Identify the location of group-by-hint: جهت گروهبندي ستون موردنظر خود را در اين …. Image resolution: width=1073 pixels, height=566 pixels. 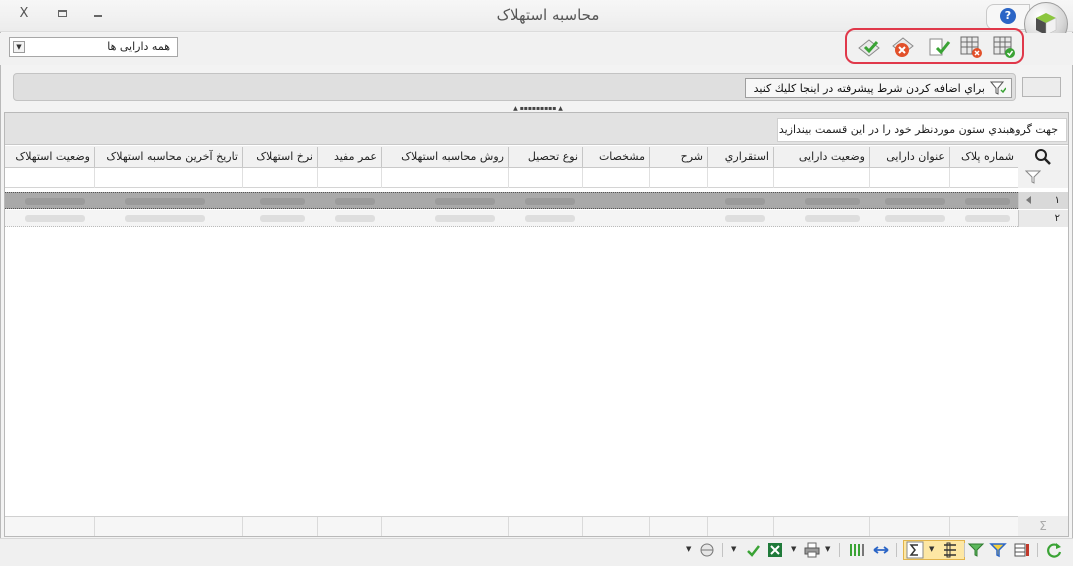
(922, 130).